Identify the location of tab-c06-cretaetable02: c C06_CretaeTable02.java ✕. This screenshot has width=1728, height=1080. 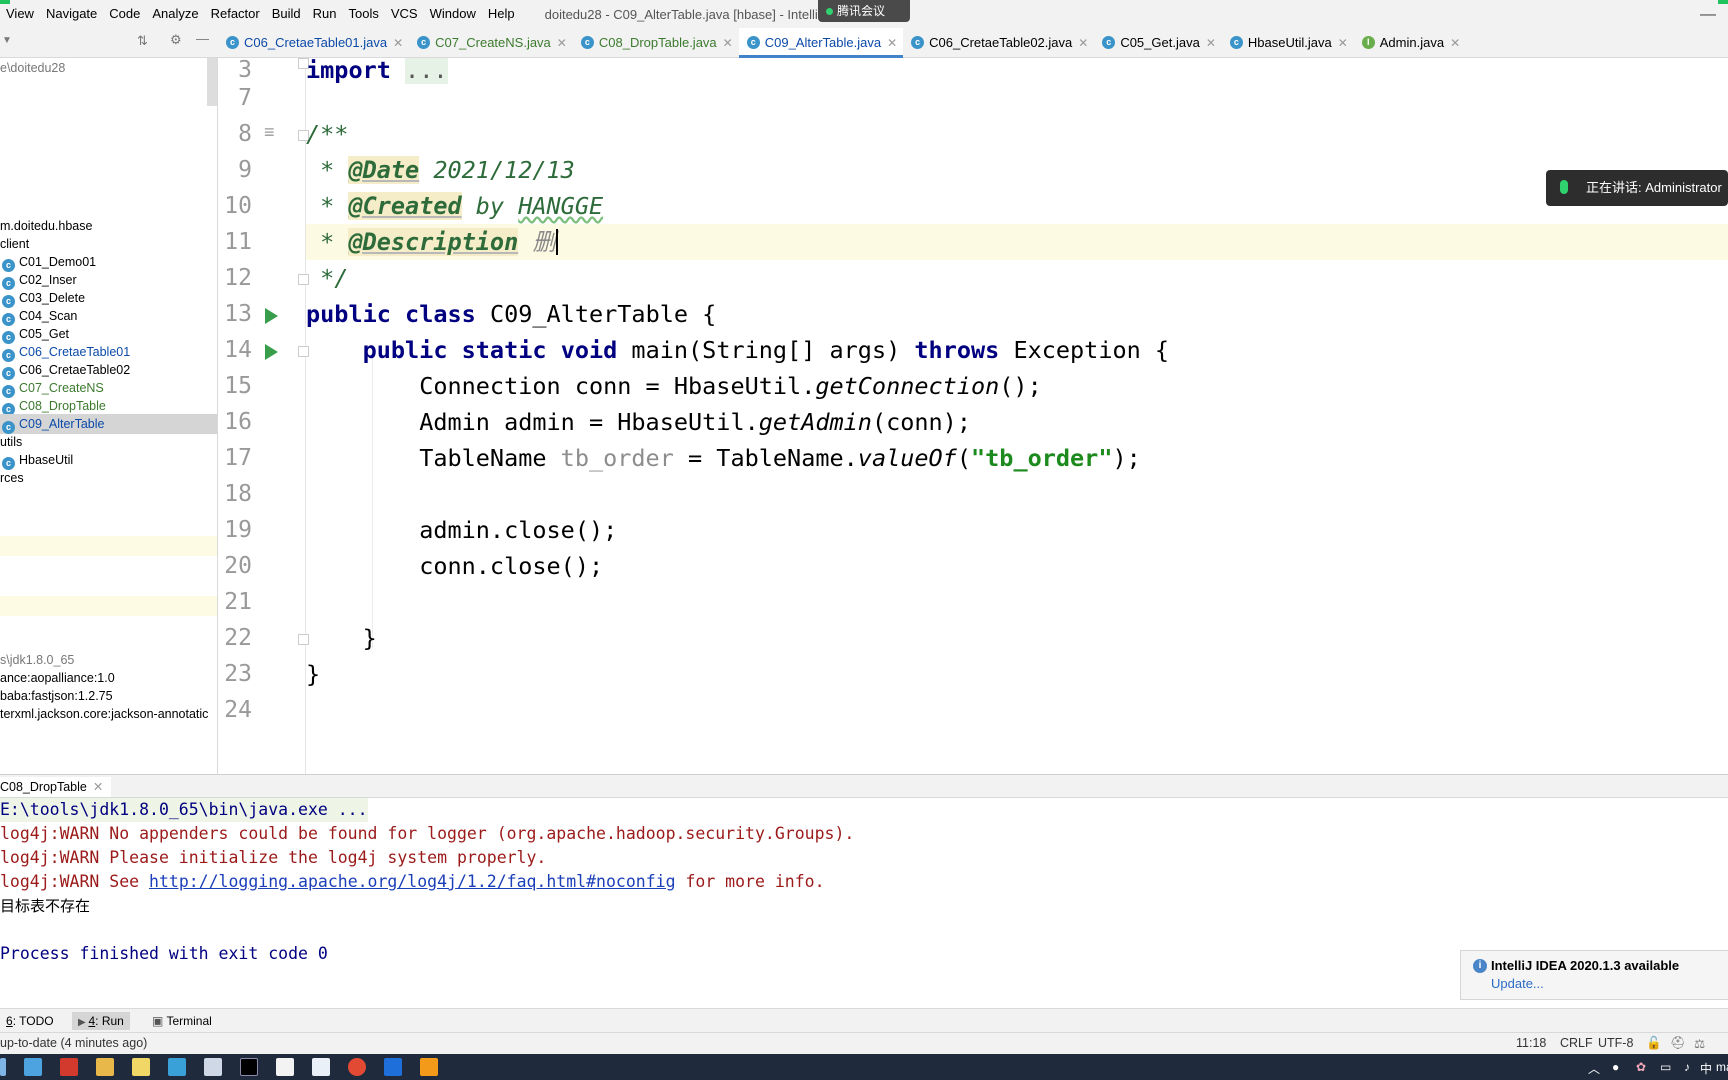
(998, 42).